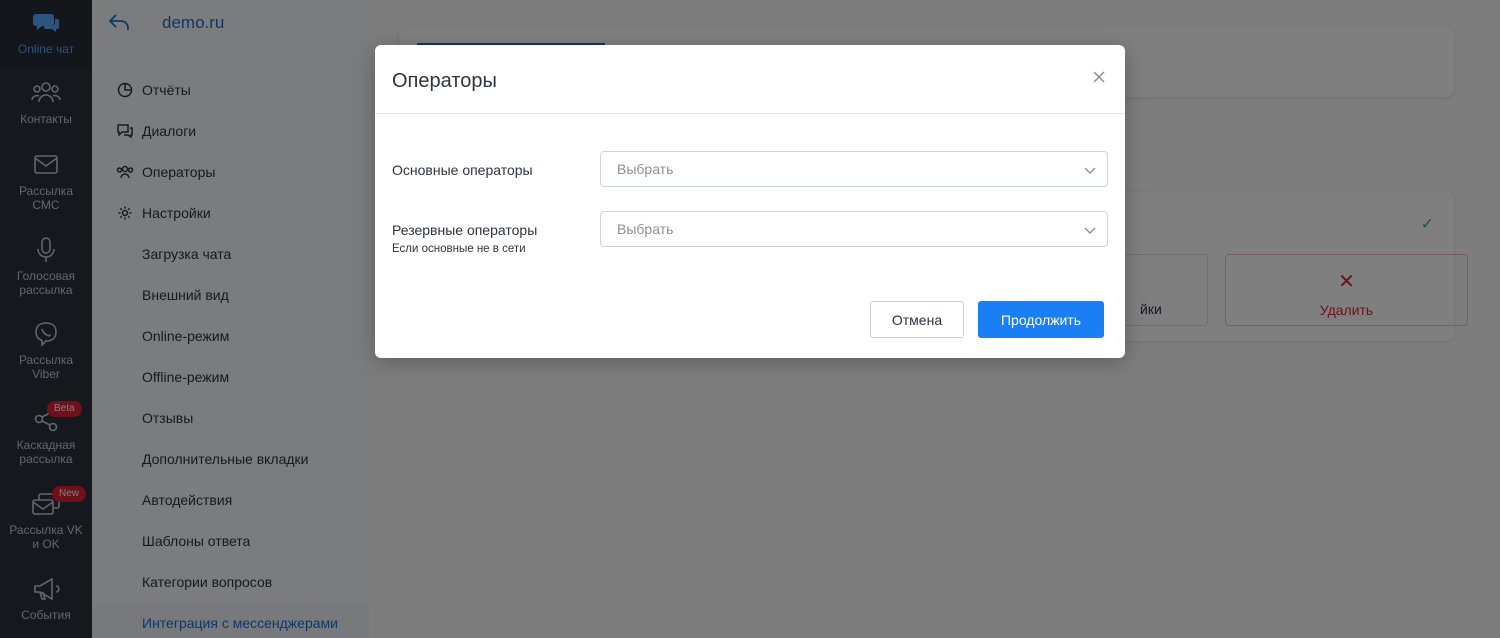 This screenshot has width=1500, height=638. I want to click on primary-operators-select: Выбрать, so click(854, 169).